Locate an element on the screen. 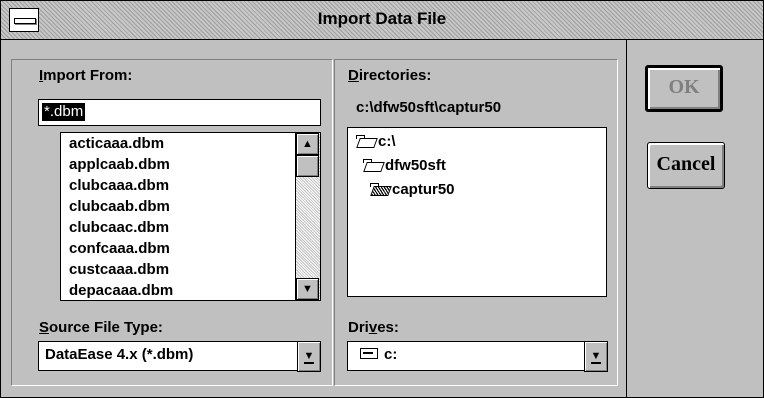 The image size is (764, 398). drives-value: c: is located at coordinates (378, 354).